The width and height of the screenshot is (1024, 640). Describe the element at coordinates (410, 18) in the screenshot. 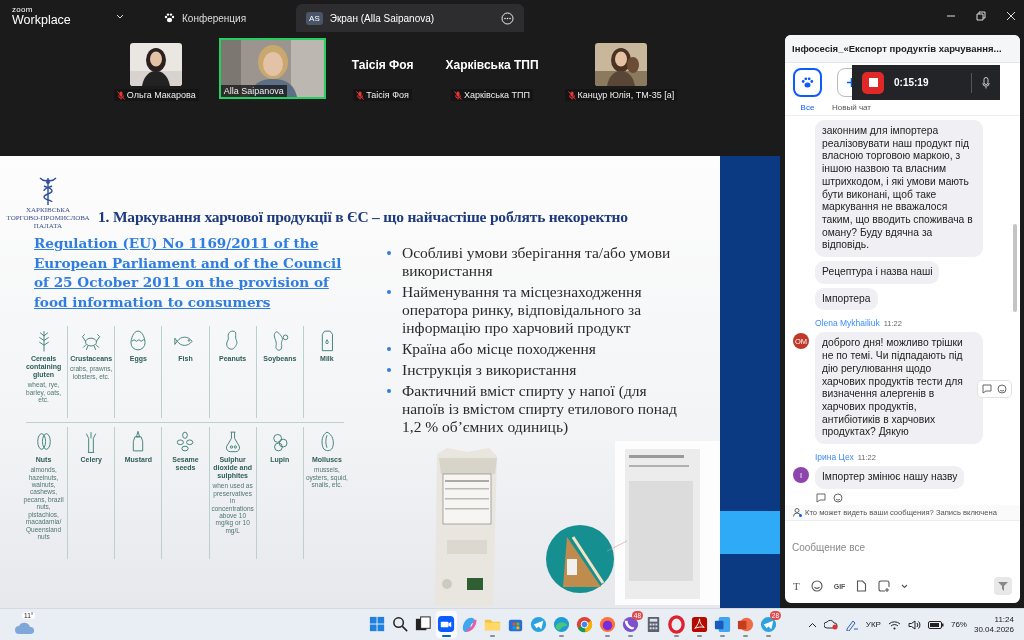

I see `window-tab: AS Экран (Alla Saipanova)` at that location.